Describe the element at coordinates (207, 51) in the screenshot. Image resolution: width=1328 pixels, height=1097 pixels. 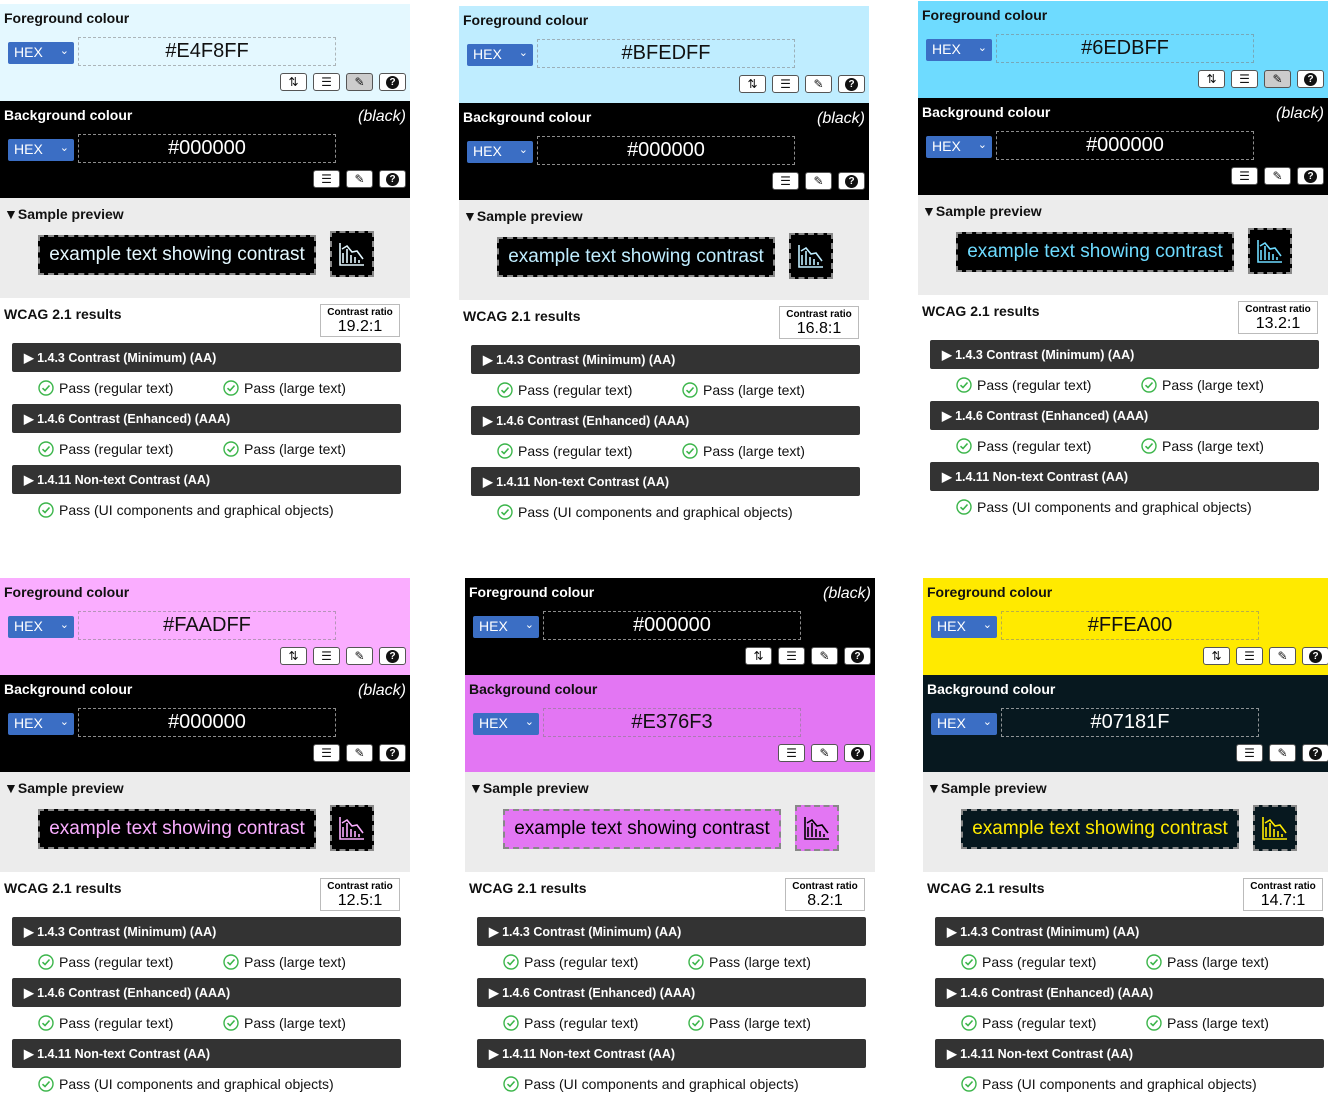
I see `foreground-hex-input: #E4F8FF` at that location.